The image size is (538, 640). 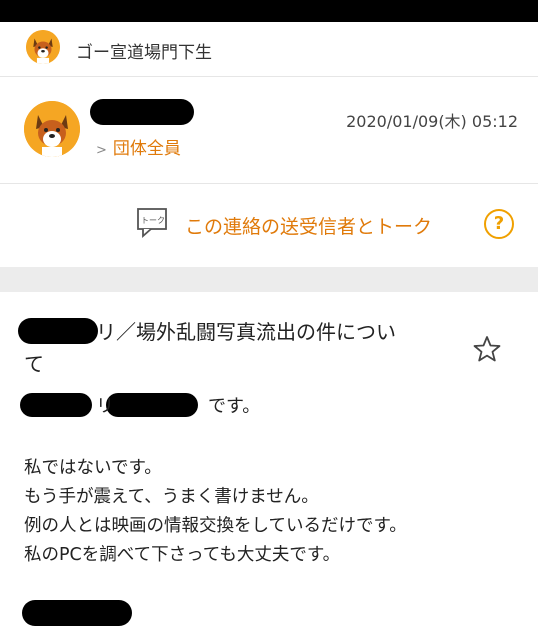 I want to click on talk-row: トーク この連絡の送受信者とトーク ?, so click(x=269, y=225).